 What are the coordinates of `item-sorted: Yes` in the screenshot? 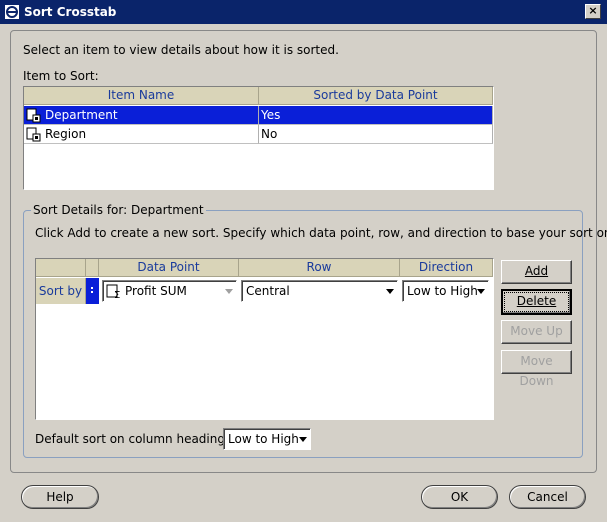 It's located at (376, 115).